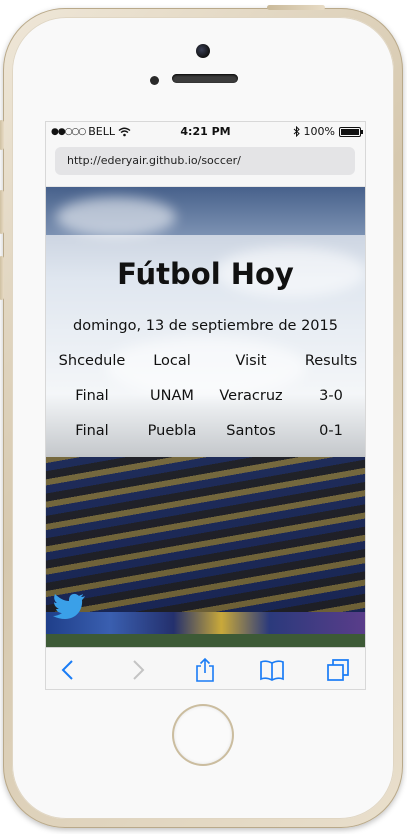 This screenshot has width=407, height=834. What do you see at coordinates (205, 78) in the screenshot?
I see `earpiece-speaker` at bounding box center [205, 78].